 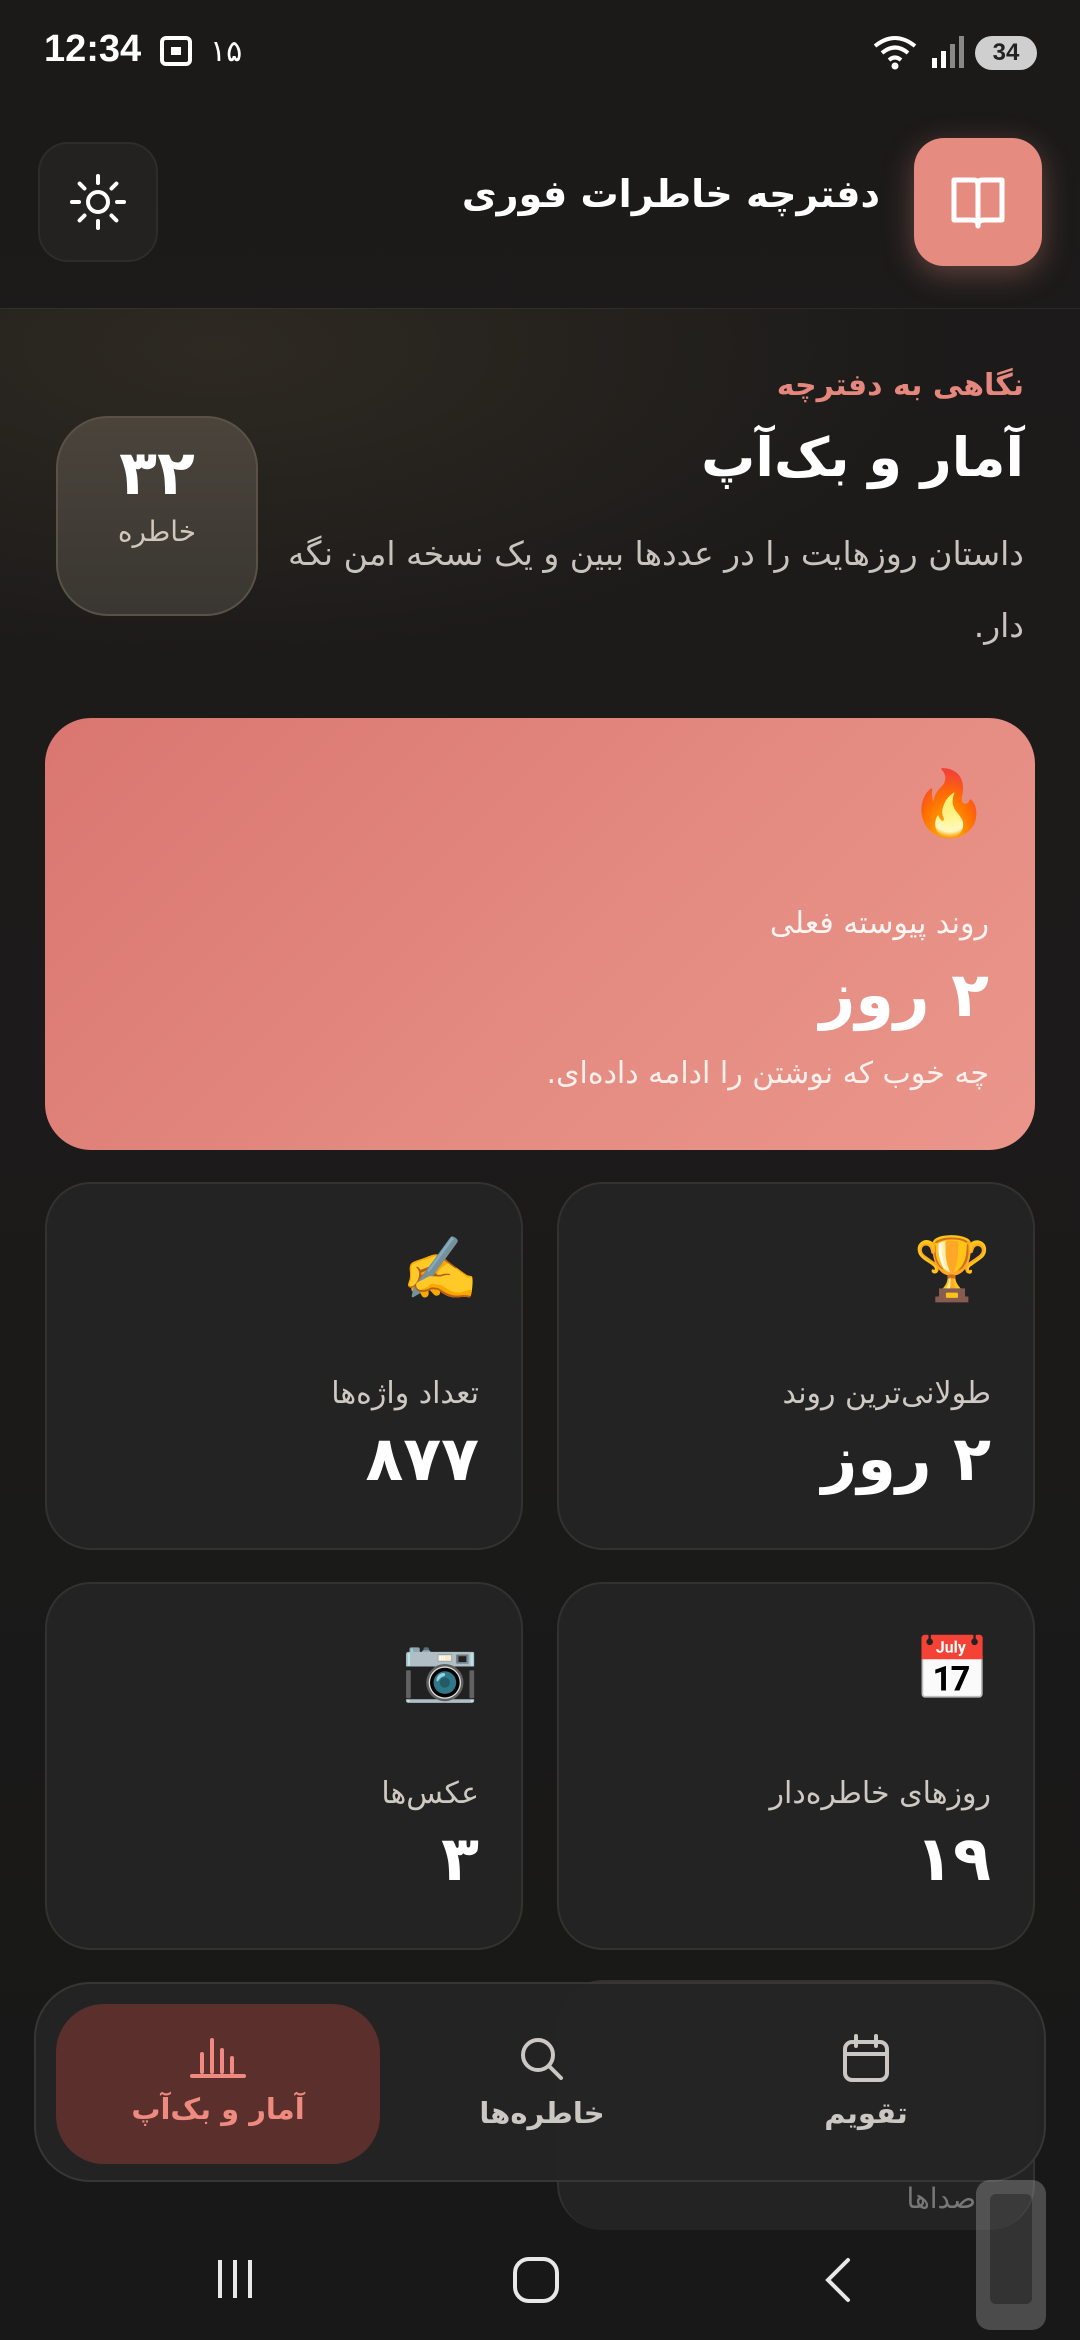 I want to click on battery-indicator: 34, so click(x=1006, y=53).